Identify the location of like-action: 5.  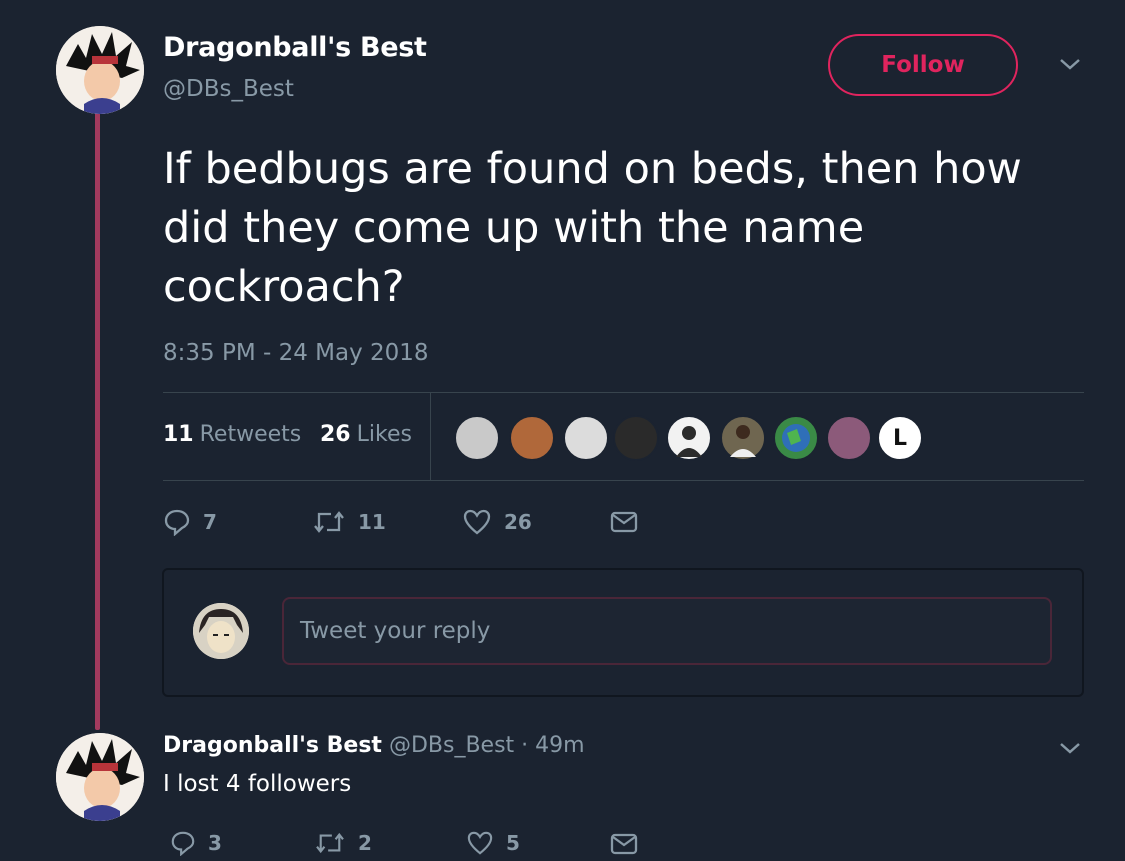
(493, 843).